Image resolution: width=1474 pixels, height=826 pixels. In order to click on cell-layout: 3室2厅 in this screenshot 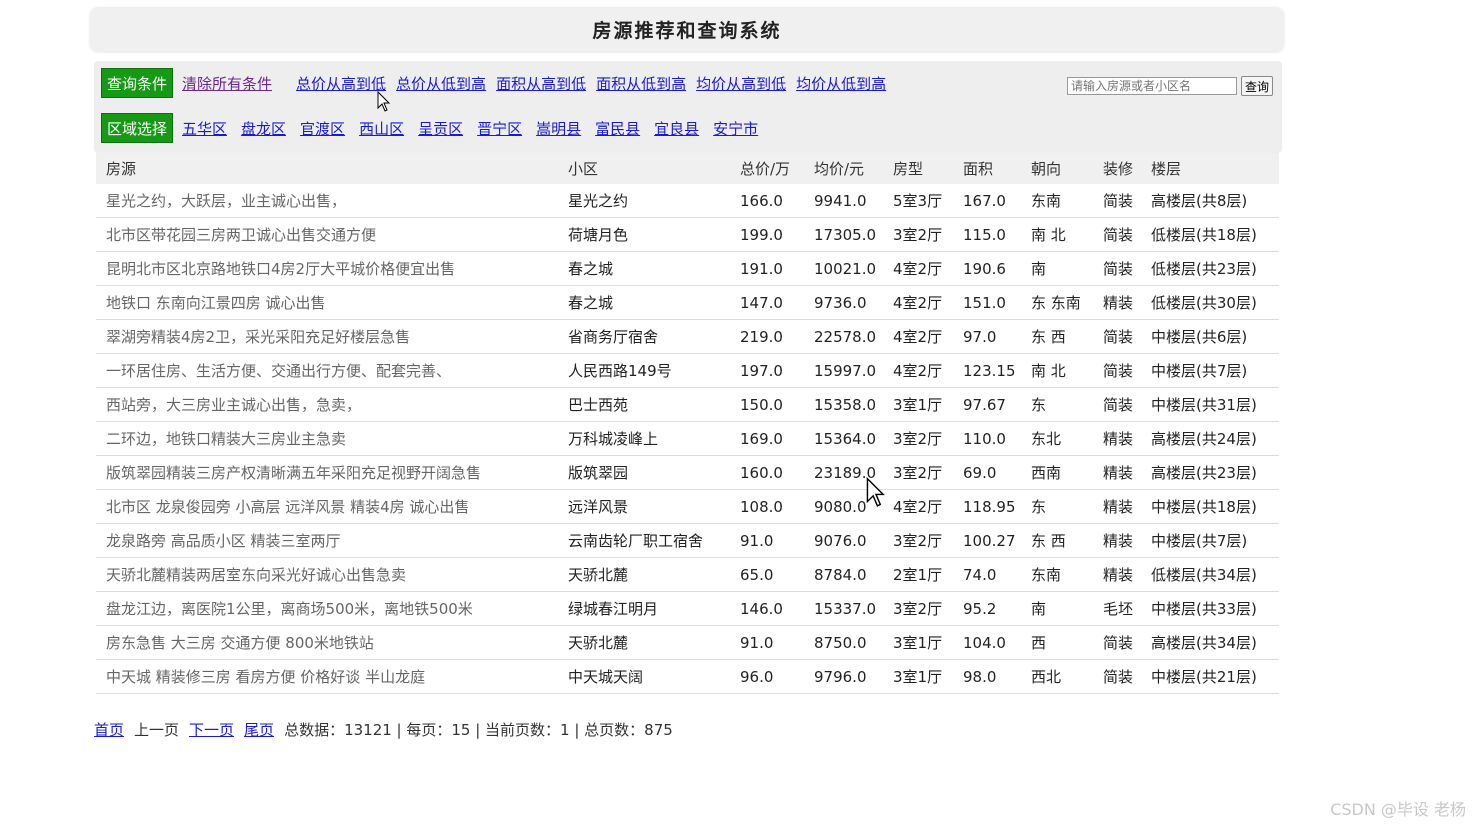, I will do `click(918, 234)`.